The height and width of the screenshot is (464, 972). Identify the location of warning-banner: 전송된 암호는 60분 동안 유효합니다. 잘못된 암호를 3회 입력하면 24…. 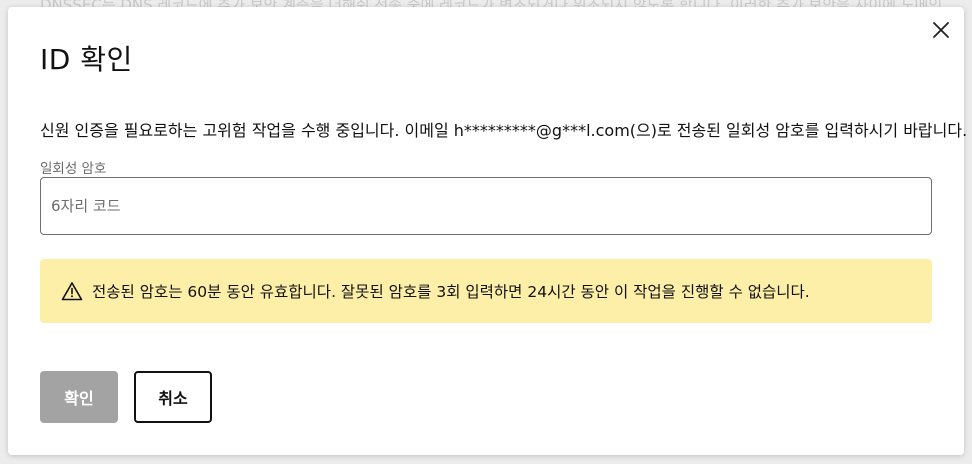
(486, 291).